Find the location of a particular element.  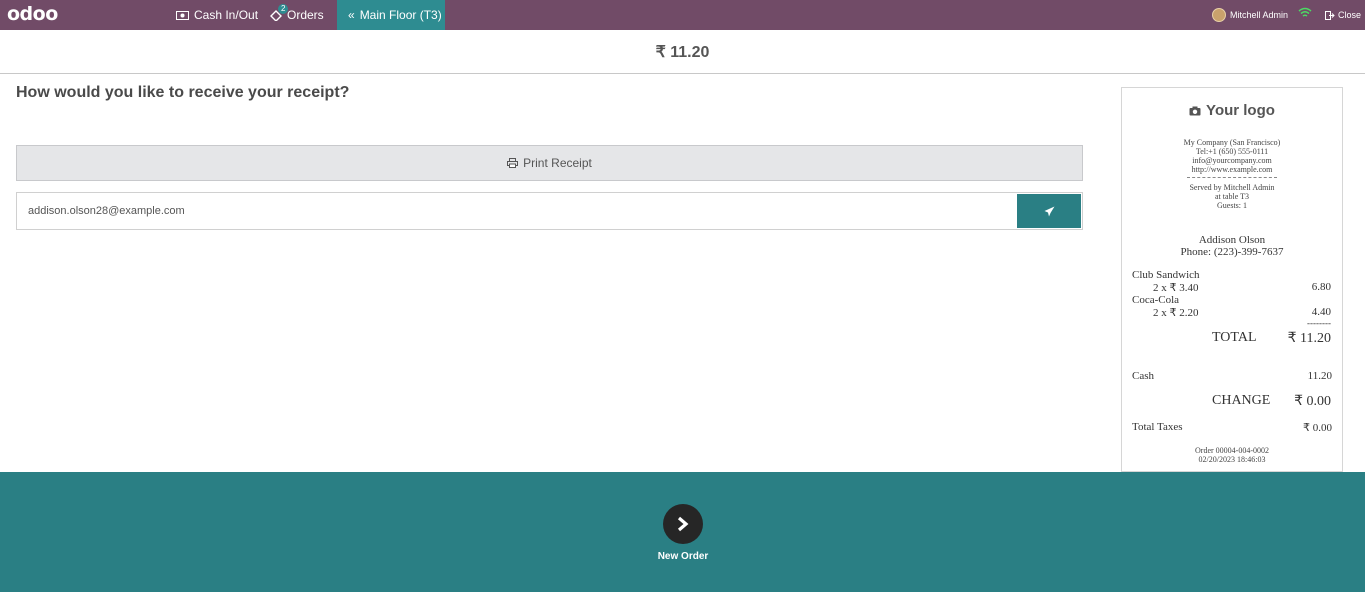

total-label: TOTAL is located at coordinates (1234, 337).